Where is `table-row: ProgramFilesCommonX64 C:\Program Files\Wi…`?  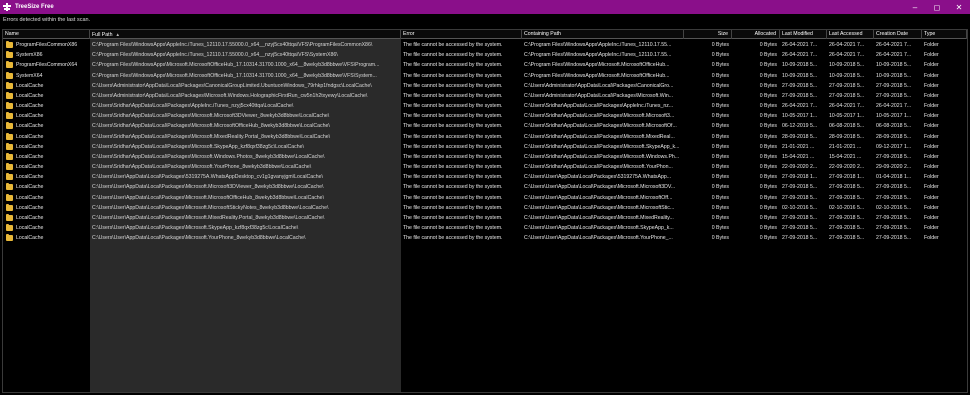
table-row: ProgramFilesCommonX64 C:\Program Files\Wi… is located at coordinates (485, 65).